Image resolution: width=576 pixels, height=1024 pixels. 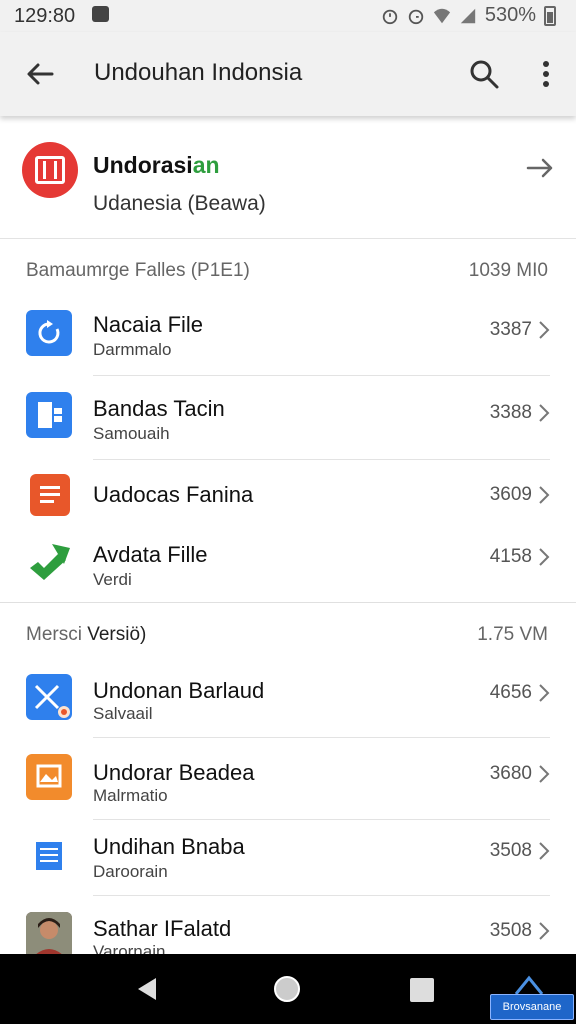 I want to click on page-title: Undouhan Indonsia, so click(x=198, y=72).